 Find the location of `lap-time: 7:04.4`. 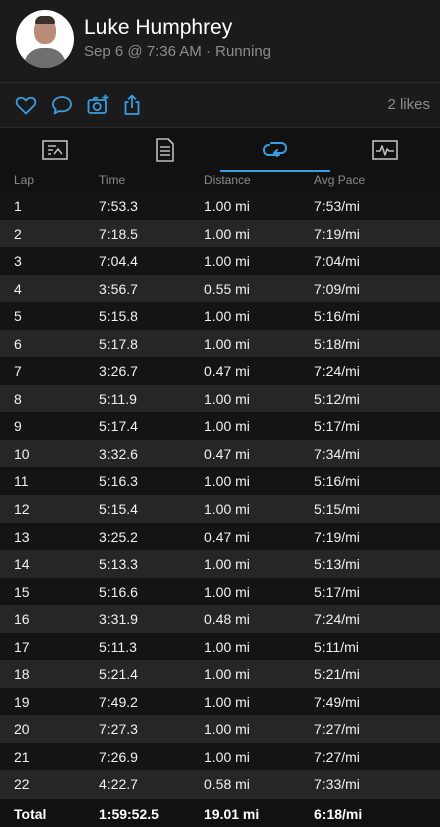

lap-time: 7:04.4 is located at coordinates (118, 261).